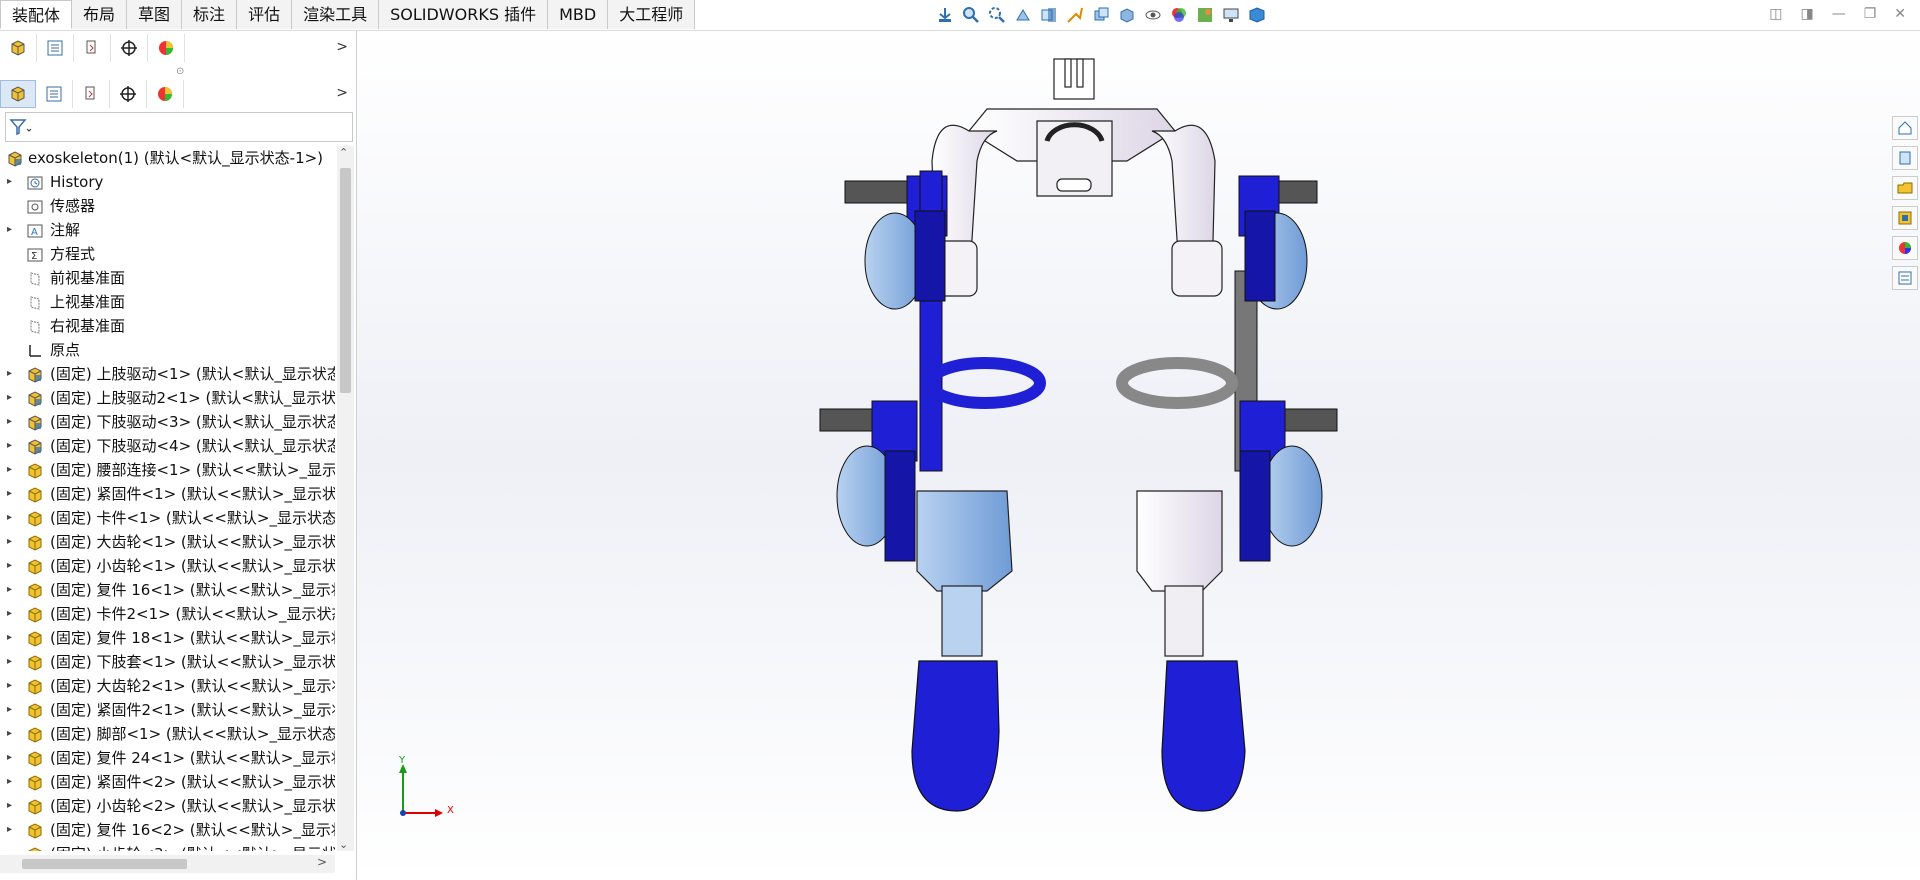 The width and height of the screenshot is (1920, 880). What do you see at coordinates (336, 14) in the screenshot?
I see `tab-5: 渲染工具` at bounding box center [336, 14].